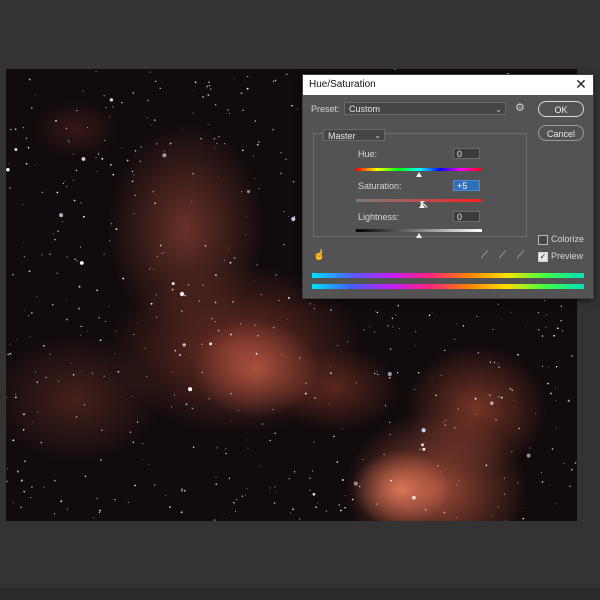 The image size is (600, 600). Describe the element at coordinates (543, 257) in the screenshot. I see `preview-checkbox: ✓` at that location.